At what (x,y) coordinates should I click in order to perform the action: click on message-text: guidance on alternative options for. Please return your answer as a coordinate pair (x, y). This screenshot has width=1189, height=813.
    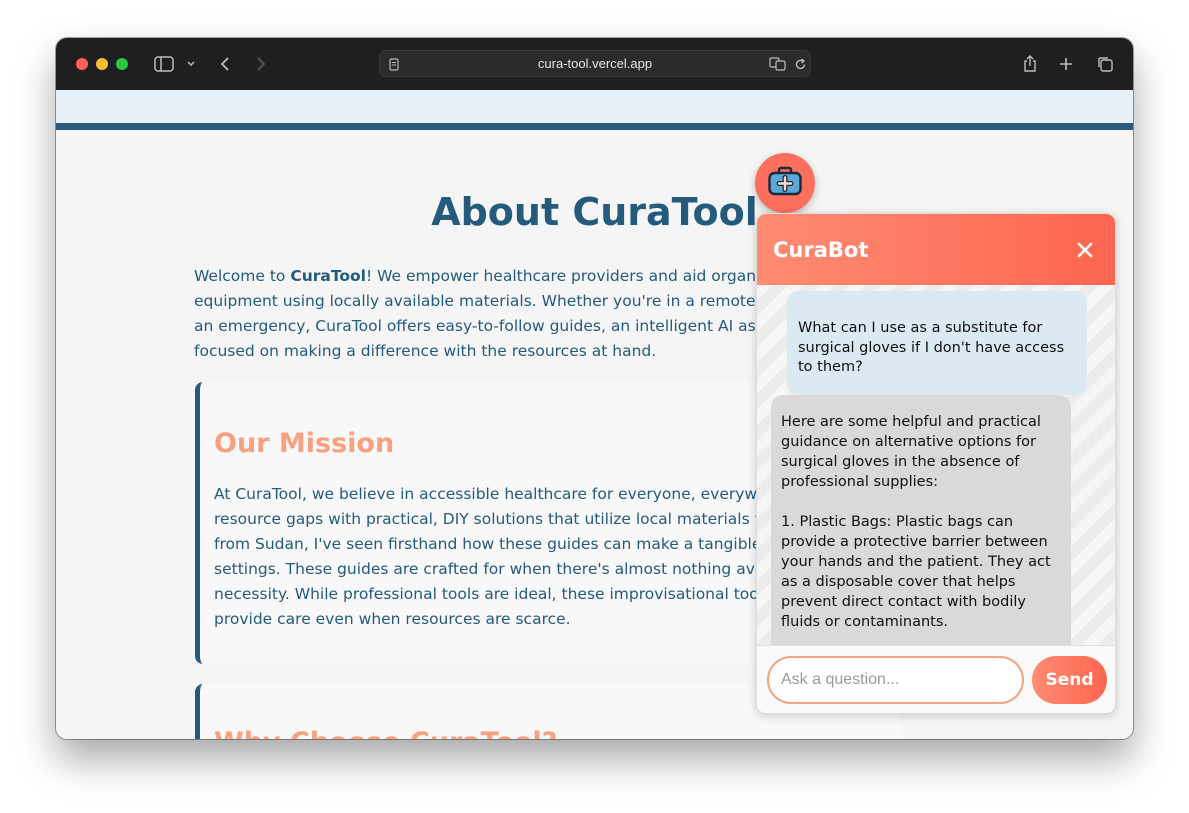
    Looking at the image, I should click on (908, 442).